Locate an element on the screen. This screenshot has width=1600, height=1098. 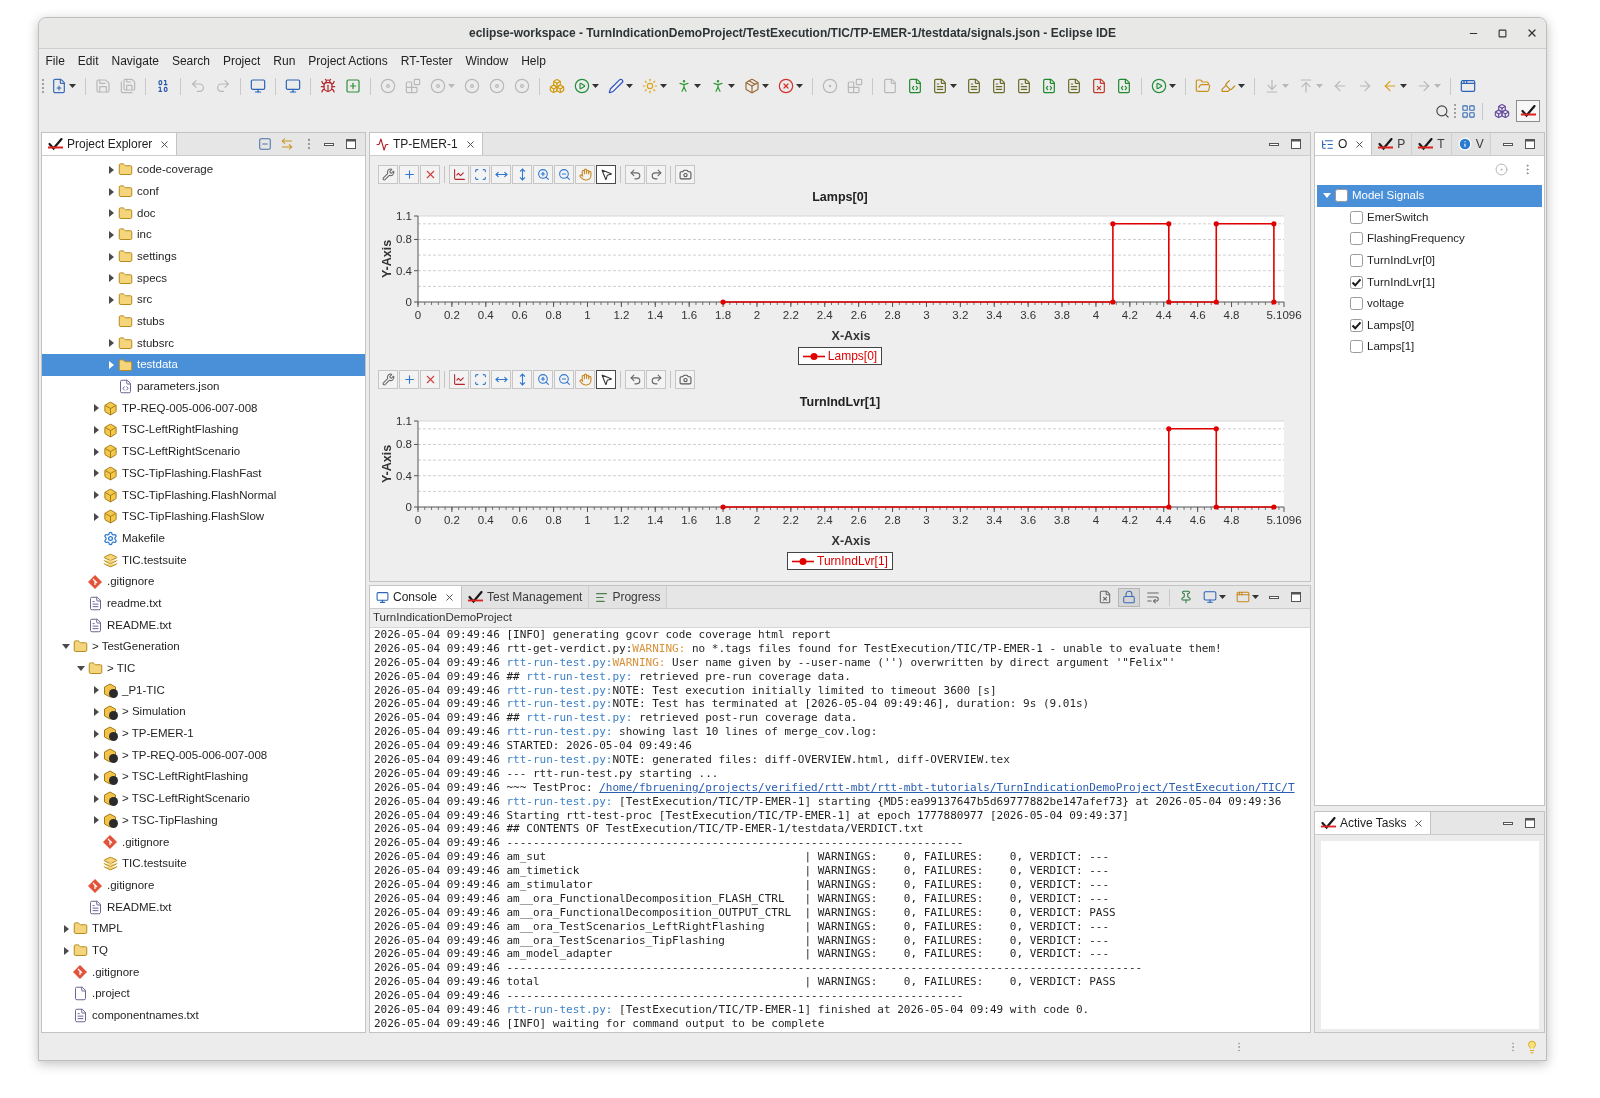
tab: O is located at coordinates (1344, 144).